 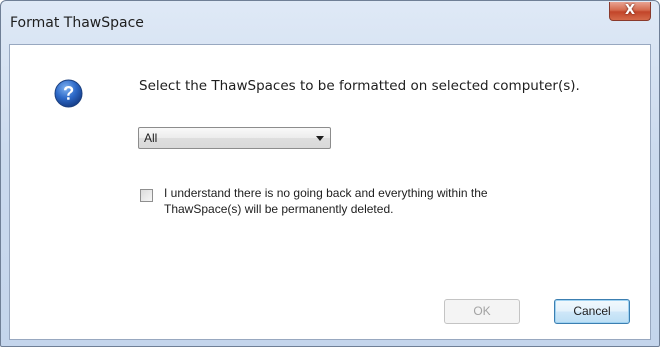 What do you see at coordinates (592, 311) in the screenshot?
I see `cancel-button: Cancel` at bounding box center [592, 311].